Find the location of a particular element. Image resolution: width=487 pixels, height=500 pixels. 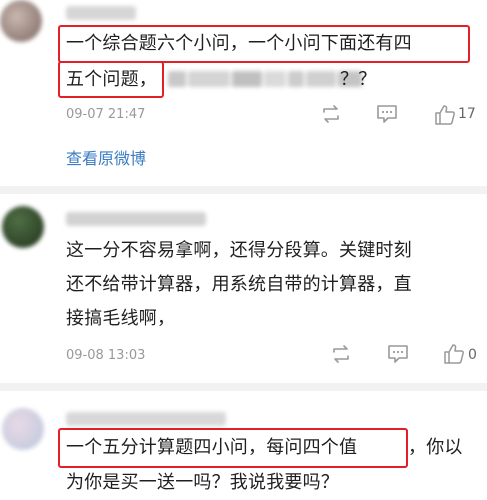

like-count: 0 is located at coordinates (472, 355).